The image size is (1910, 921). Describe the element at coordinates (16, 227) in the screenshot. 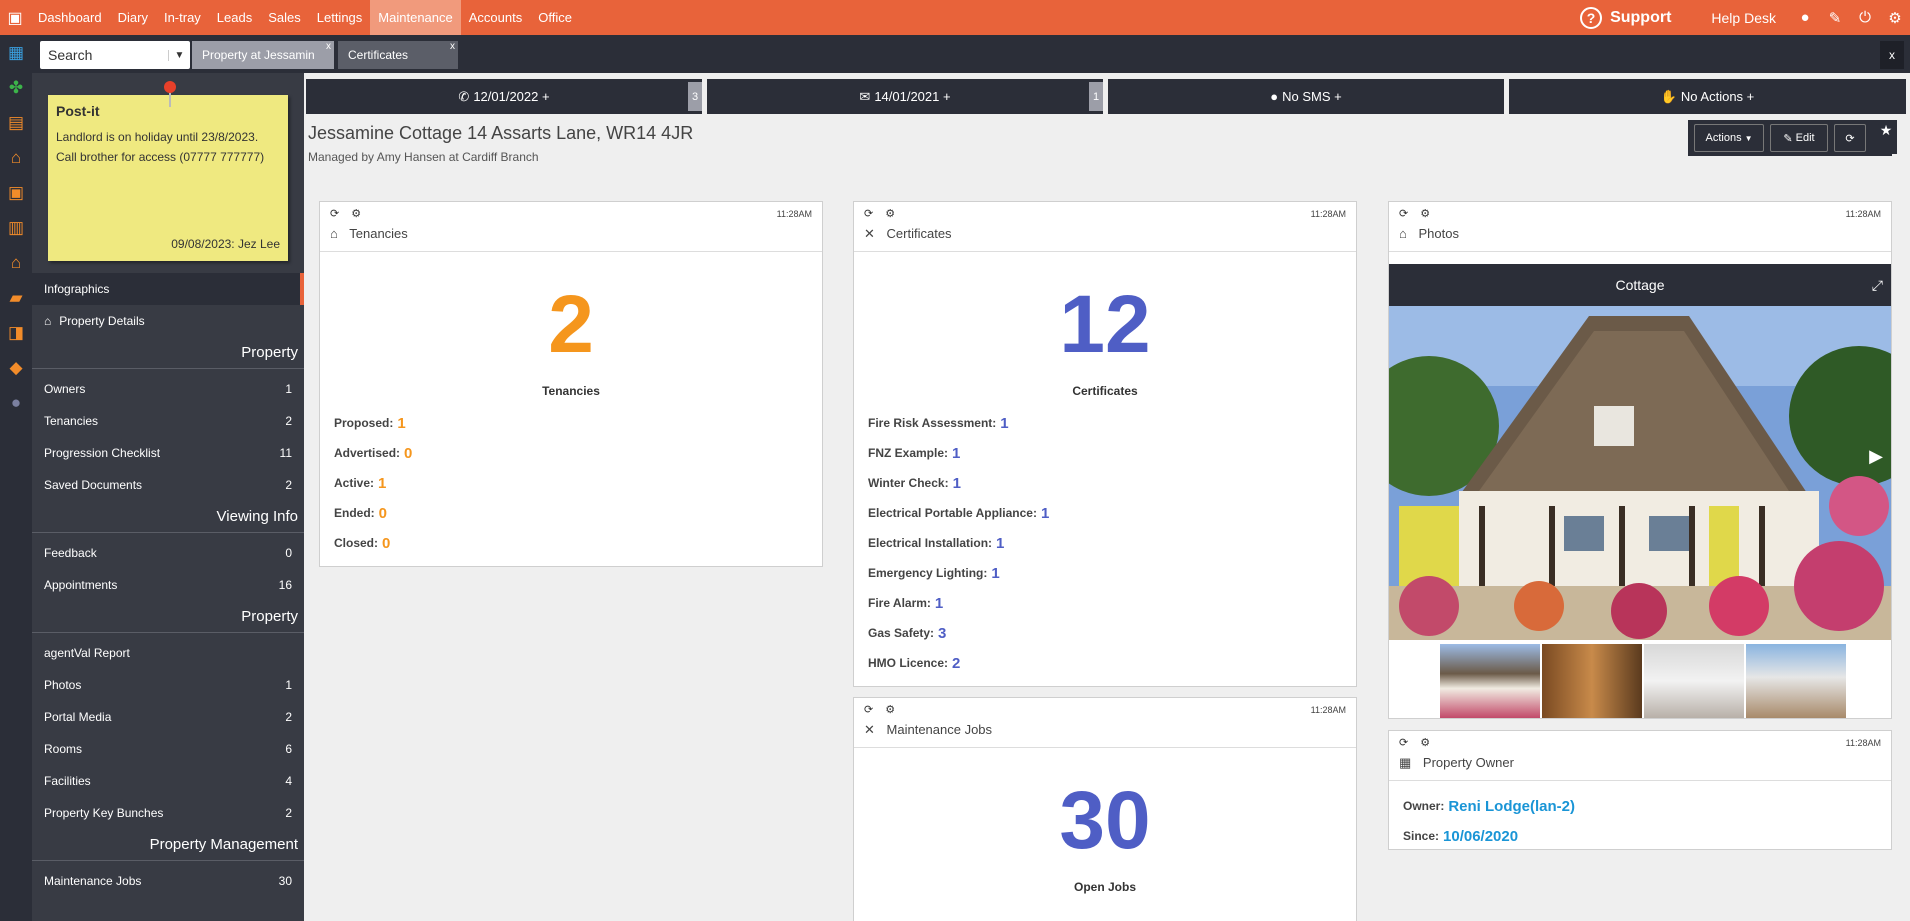

I see `ledger-icon: ▥` at that location.